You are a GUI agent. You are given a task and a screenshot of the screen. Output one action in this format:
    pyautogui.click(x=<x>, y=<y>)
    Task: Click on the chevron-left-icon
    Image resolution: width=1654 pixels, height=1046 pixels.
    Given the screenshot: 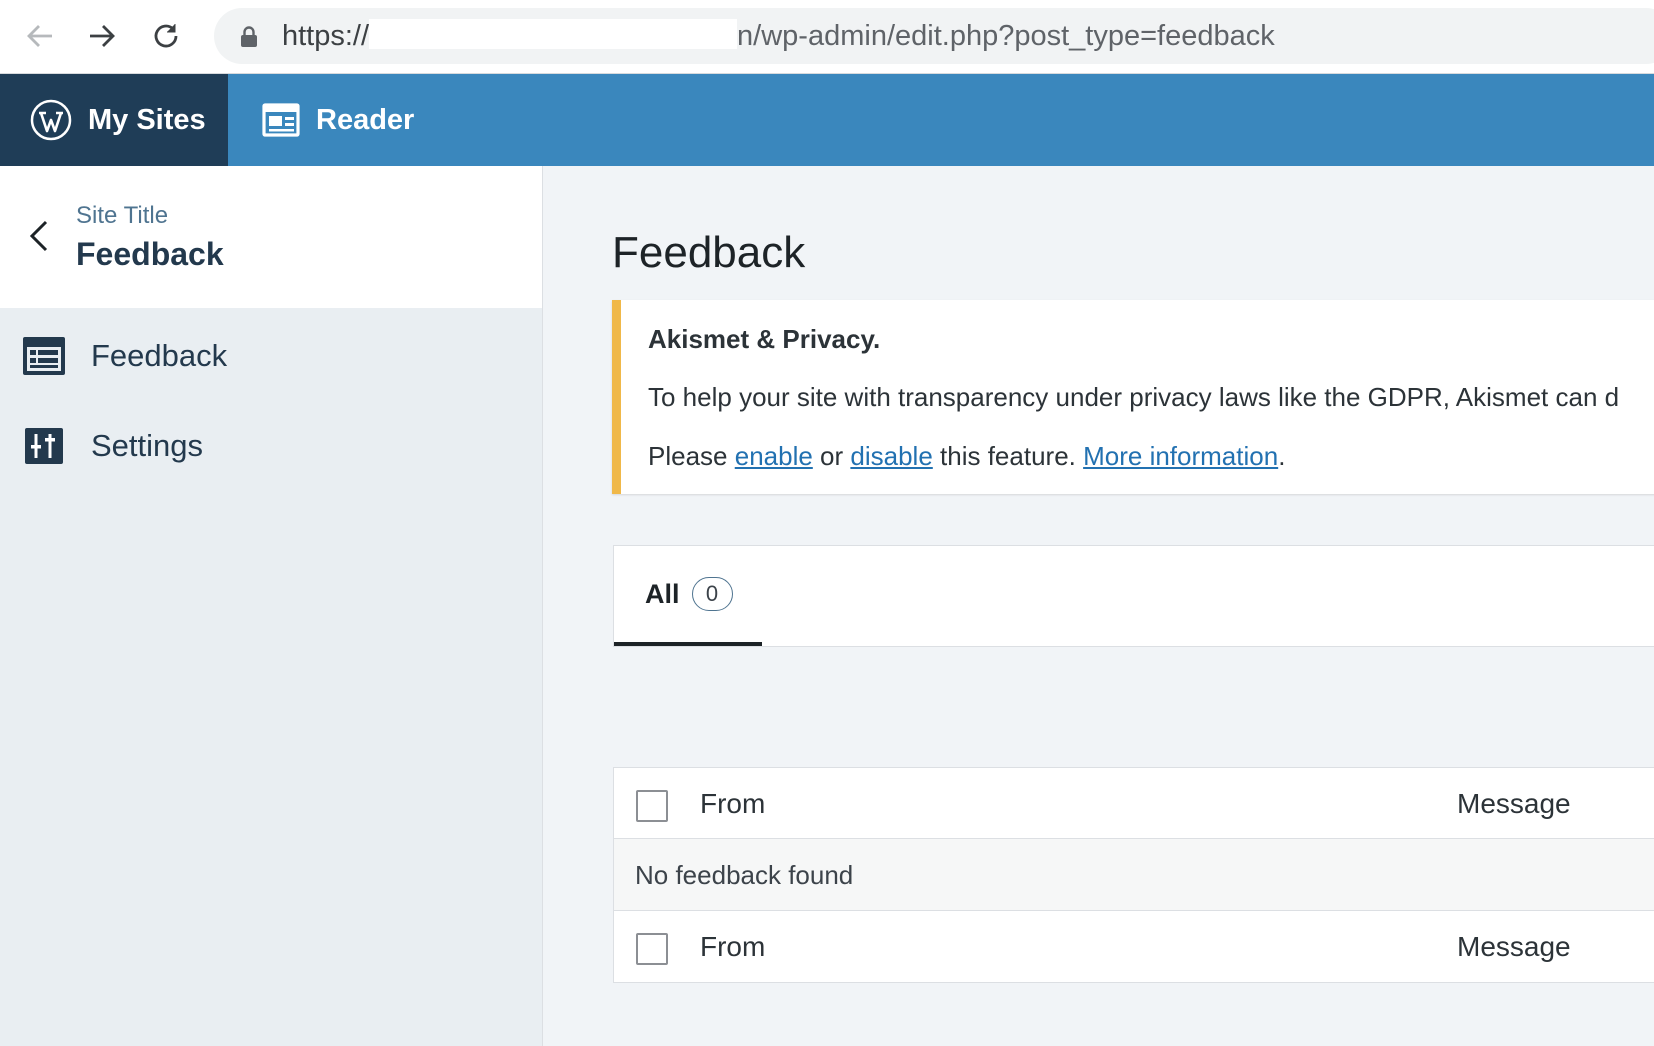 What is the action you would take?
    pyautogui.click(x=40, y=236)
    